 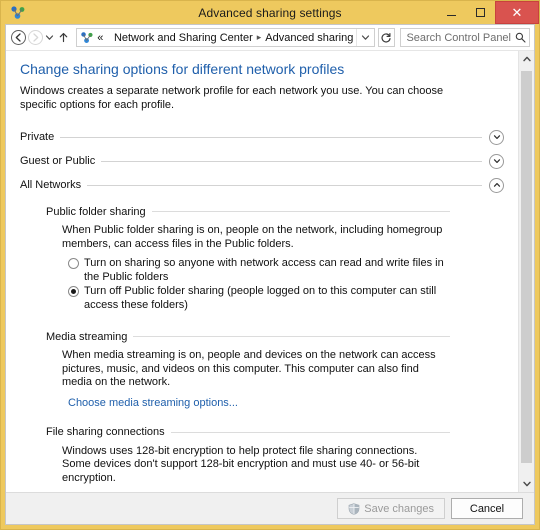 What do you see at coordinates (51, 185) in the screenshot?
I see `profile-label-all-networks: All Networks` at bounding box center [51, 185].